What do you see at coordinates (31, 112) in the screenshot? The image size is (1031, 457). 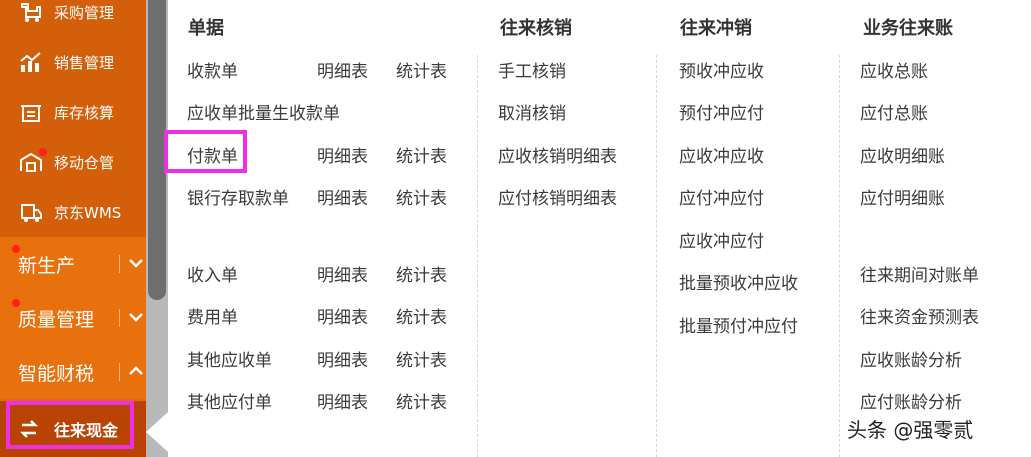 I see `inventory-icon` at bounding box center [31, 112].